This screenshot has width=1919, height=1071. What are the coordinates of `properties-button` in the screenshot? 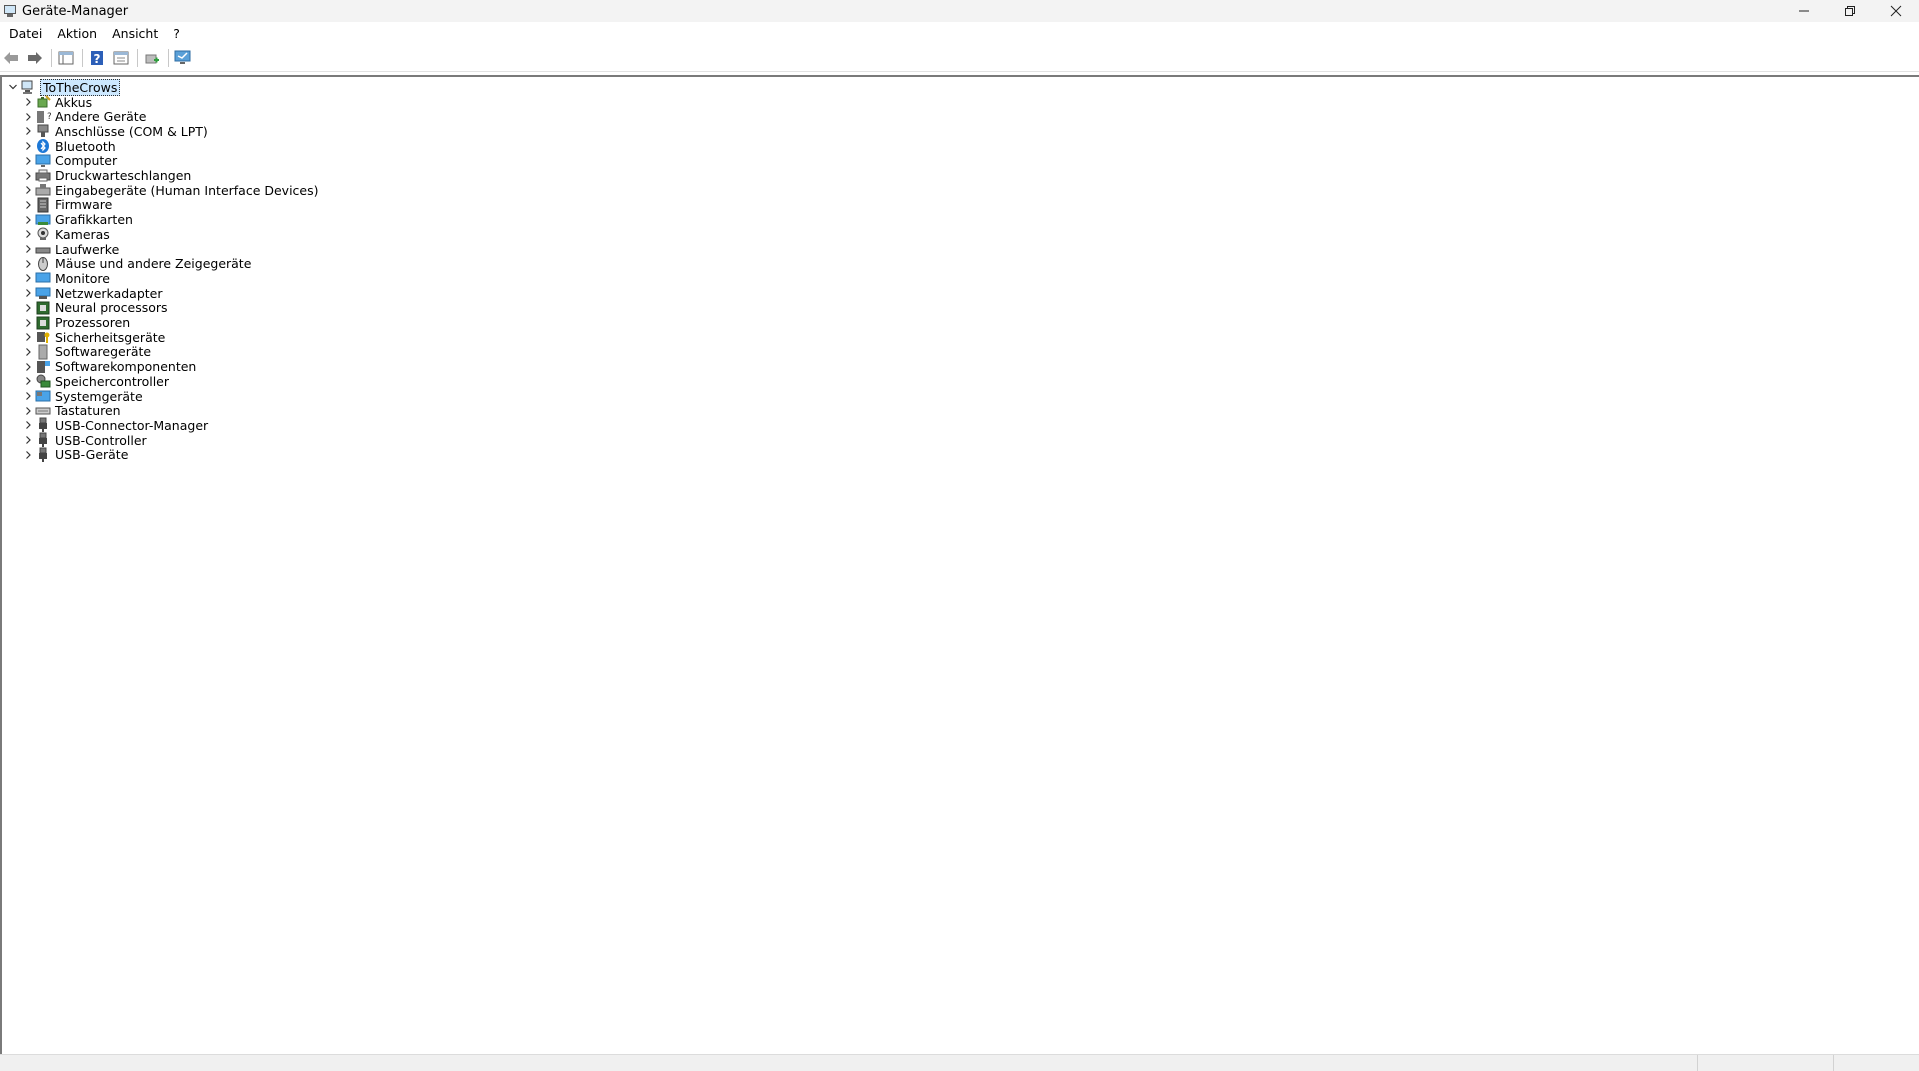 It's located at (121, 58).